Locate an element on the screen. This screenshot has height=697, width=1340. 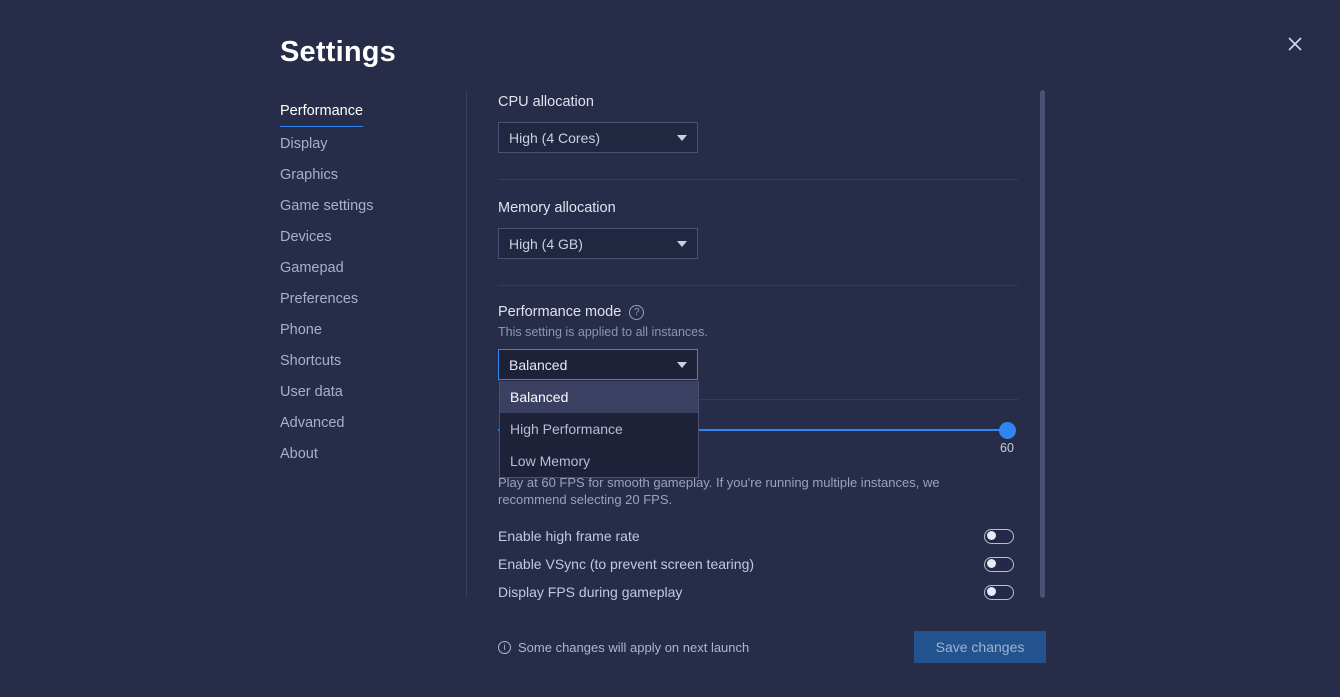
toggle-row-vsync: Enable VSync (to prevent screen tearing) is located at coordinates (756, 564).